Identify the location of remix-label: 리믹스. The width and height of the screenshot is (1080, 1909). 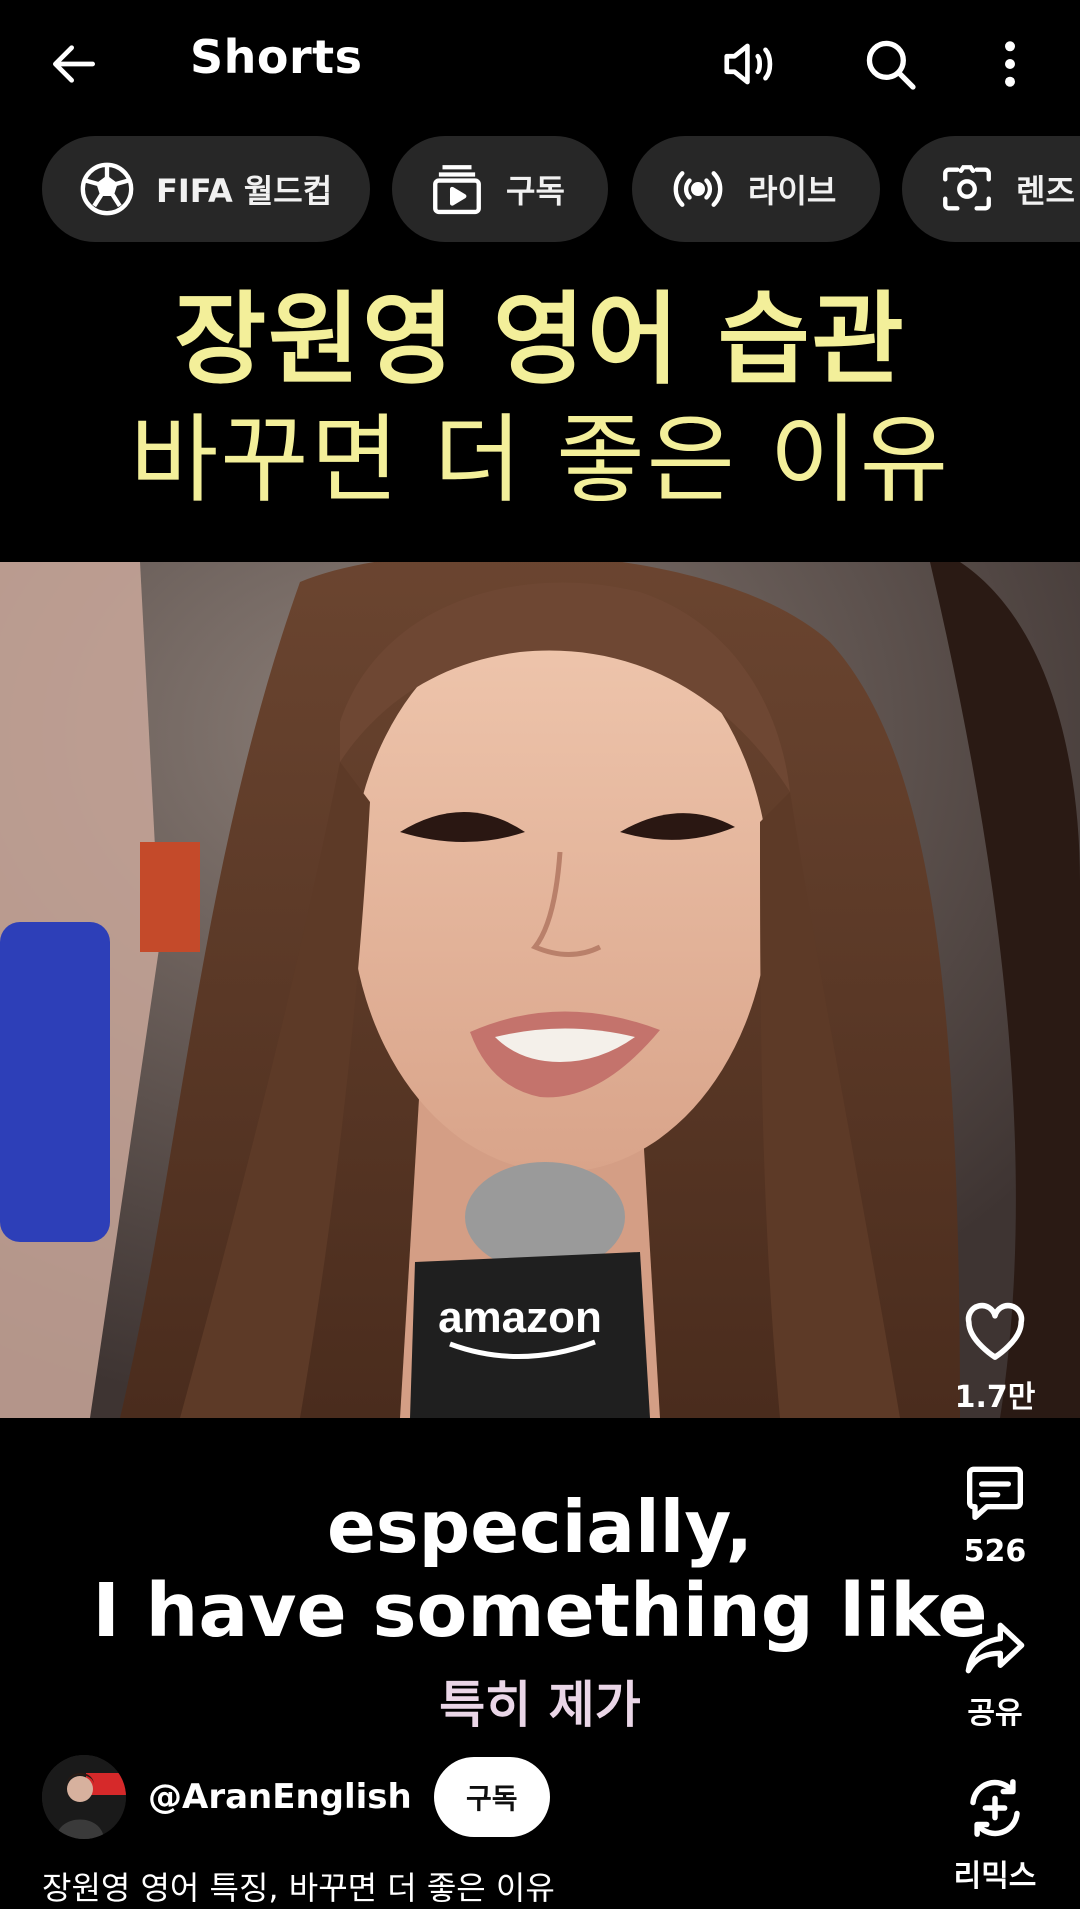
(995, 1876).